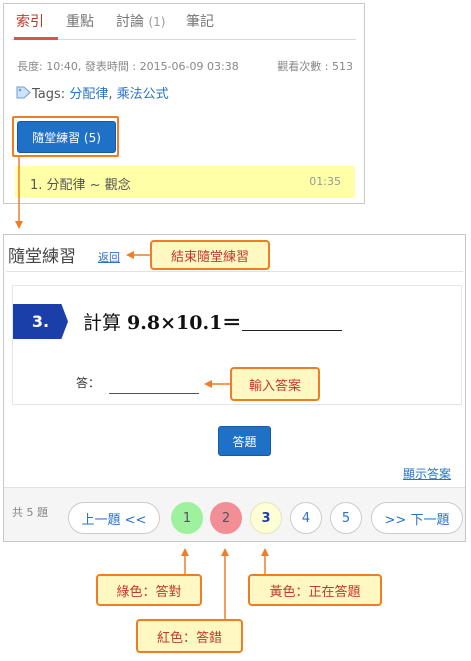 The width and height of the screenshot is (471, 661). What do you see at coordinates (187, 518) in the screenshot?
I see `page-button-correct: 1` at bounding box center [187, 518].